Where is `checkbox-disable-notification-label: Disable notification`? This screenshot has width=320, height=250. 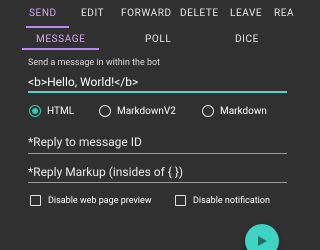
checkbox-disable-notification-label: Disable notification is located at coordinates (231, 200).